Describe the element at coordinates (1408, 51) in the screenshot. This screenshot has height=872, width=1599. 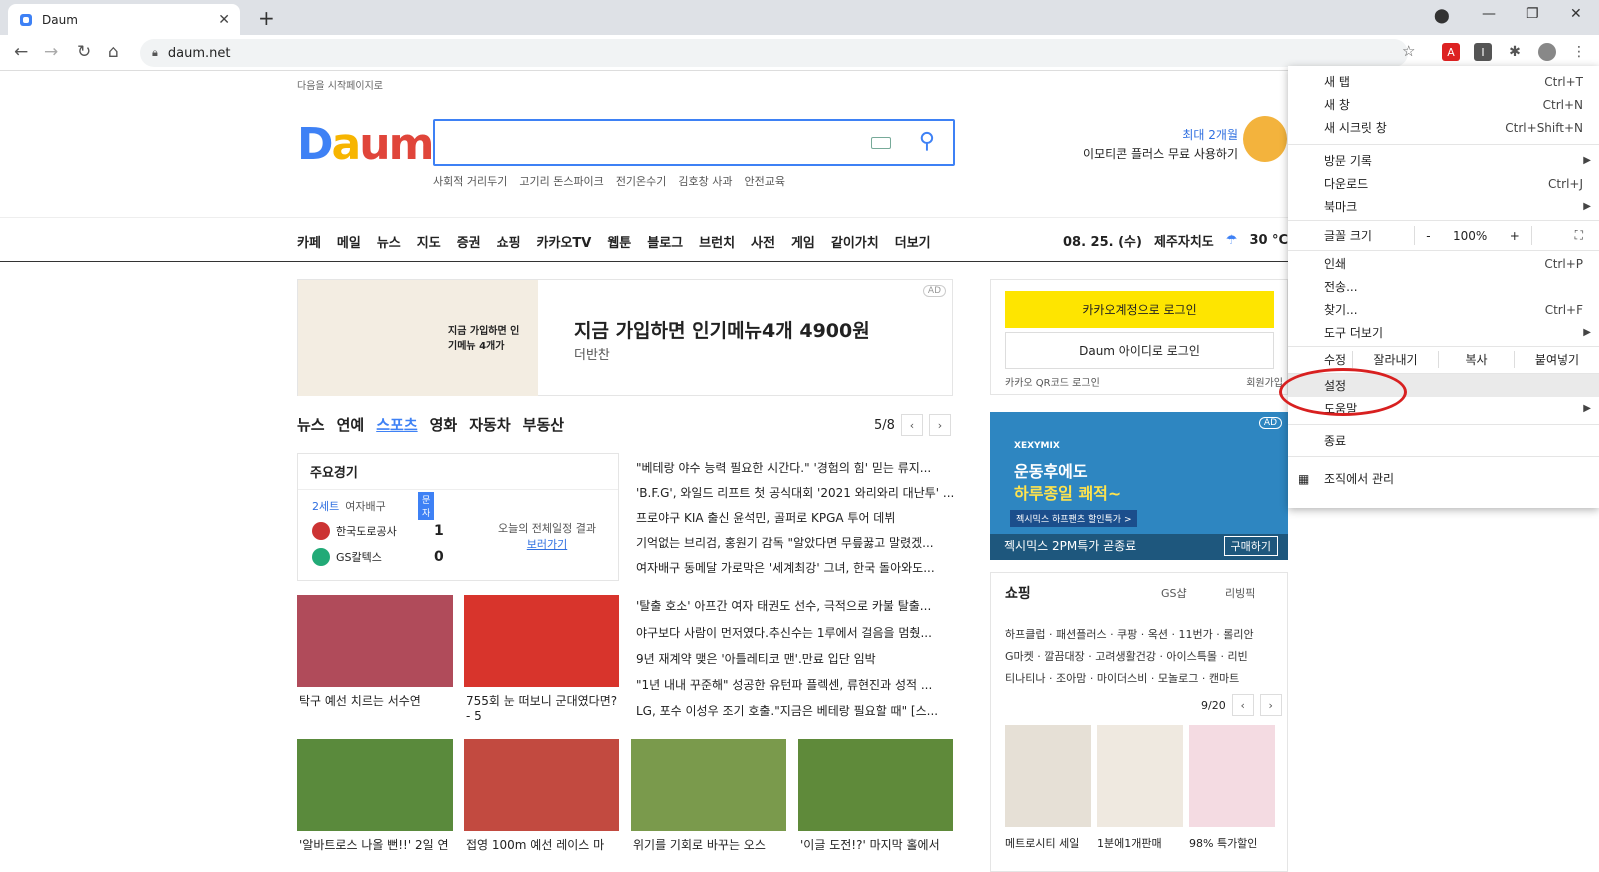
I see `bookmark-star-icon: ☆` at that location.